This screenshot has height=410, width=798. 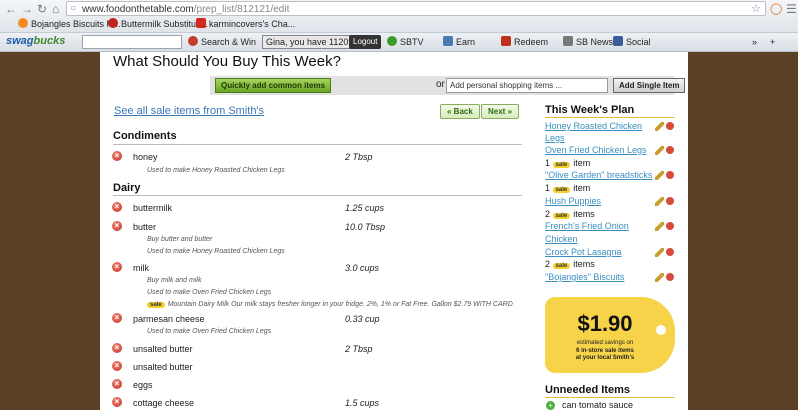 What do you see at coordinates (362, 403) in the screenshot?
I see `item-qty: 1.5 cups` at bounding box center [362, 403].